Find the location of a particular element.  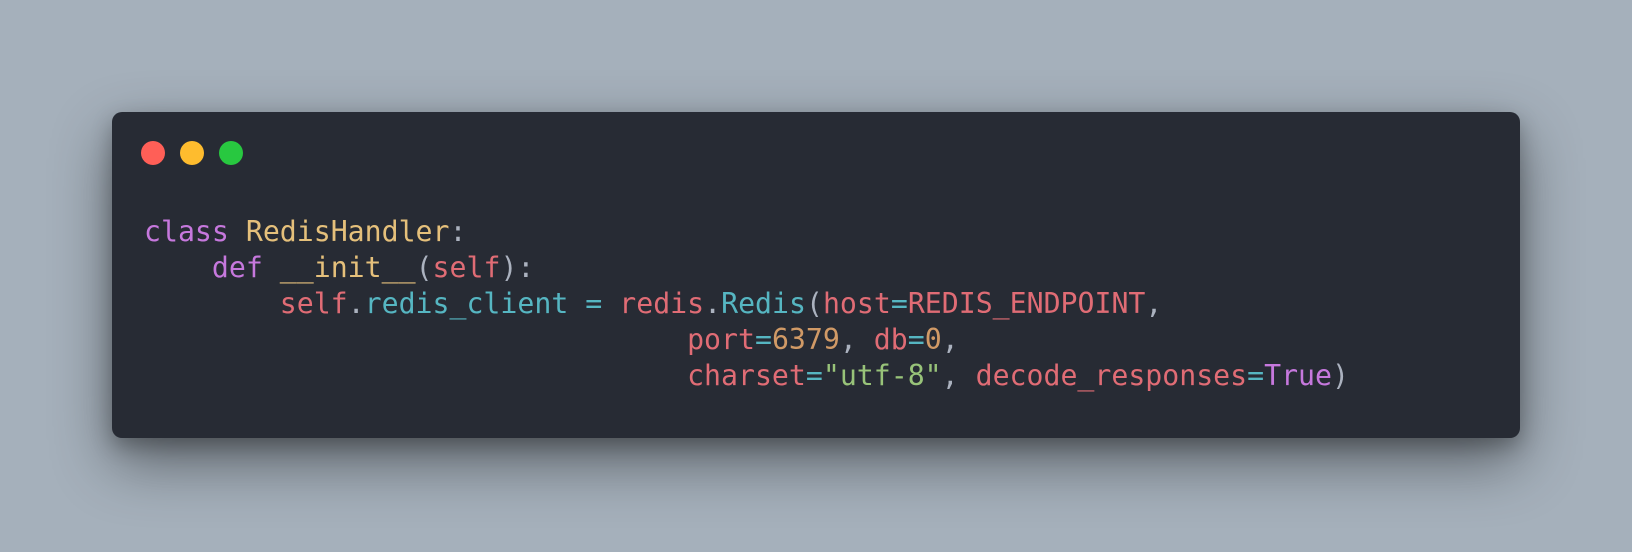

window-controls is located at coordinates (192, 153).